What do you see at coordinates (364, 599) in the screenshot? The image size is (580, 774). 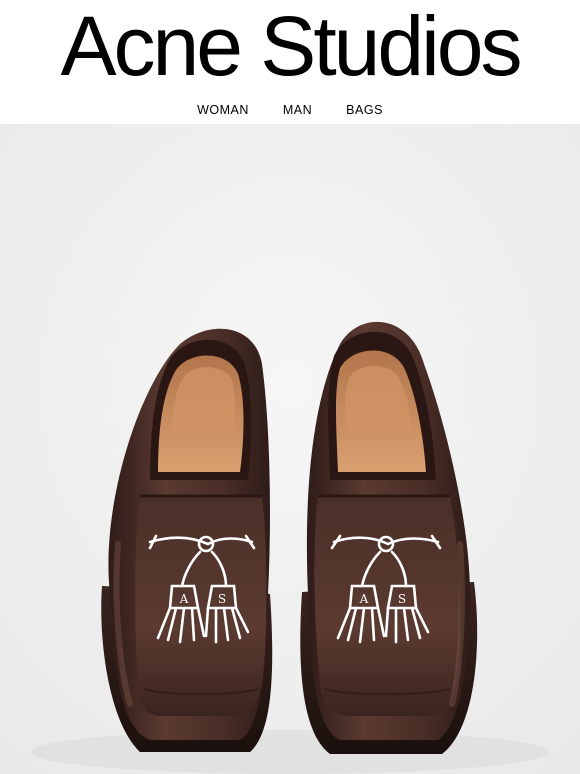 I see `tassel-letter-a-right: A` at bounding box center [364, 599].